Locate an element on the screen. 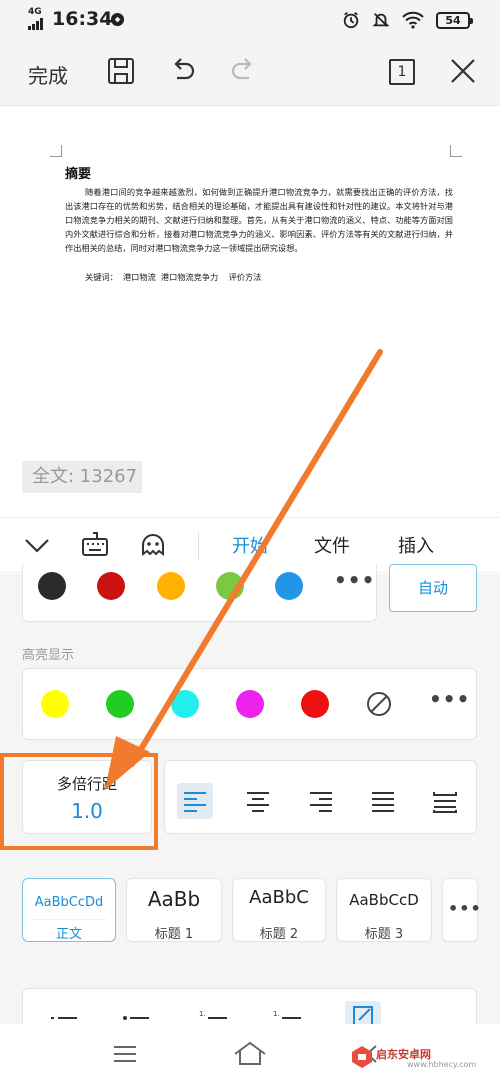 The width and height of the screenshot is (500, 1084). close-icon is located at coordinates (463, 71).